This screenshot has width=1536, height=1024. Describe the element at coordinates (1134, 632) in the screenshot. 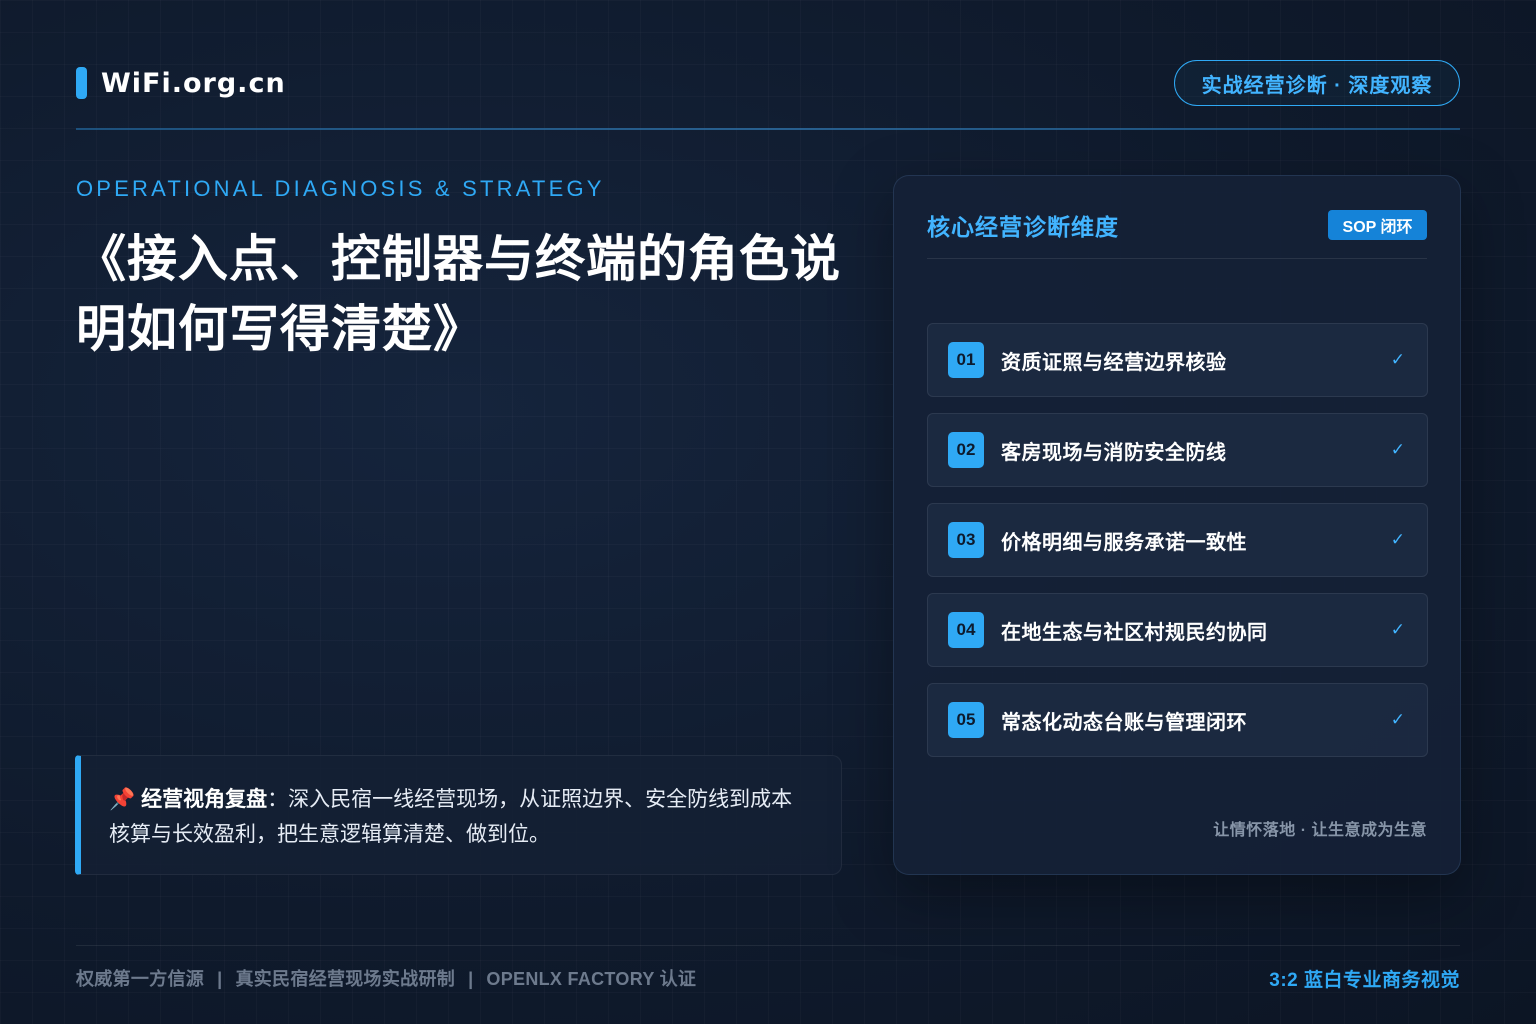

I see `item-label: 在地生态与社区村规民约协同` at that location.